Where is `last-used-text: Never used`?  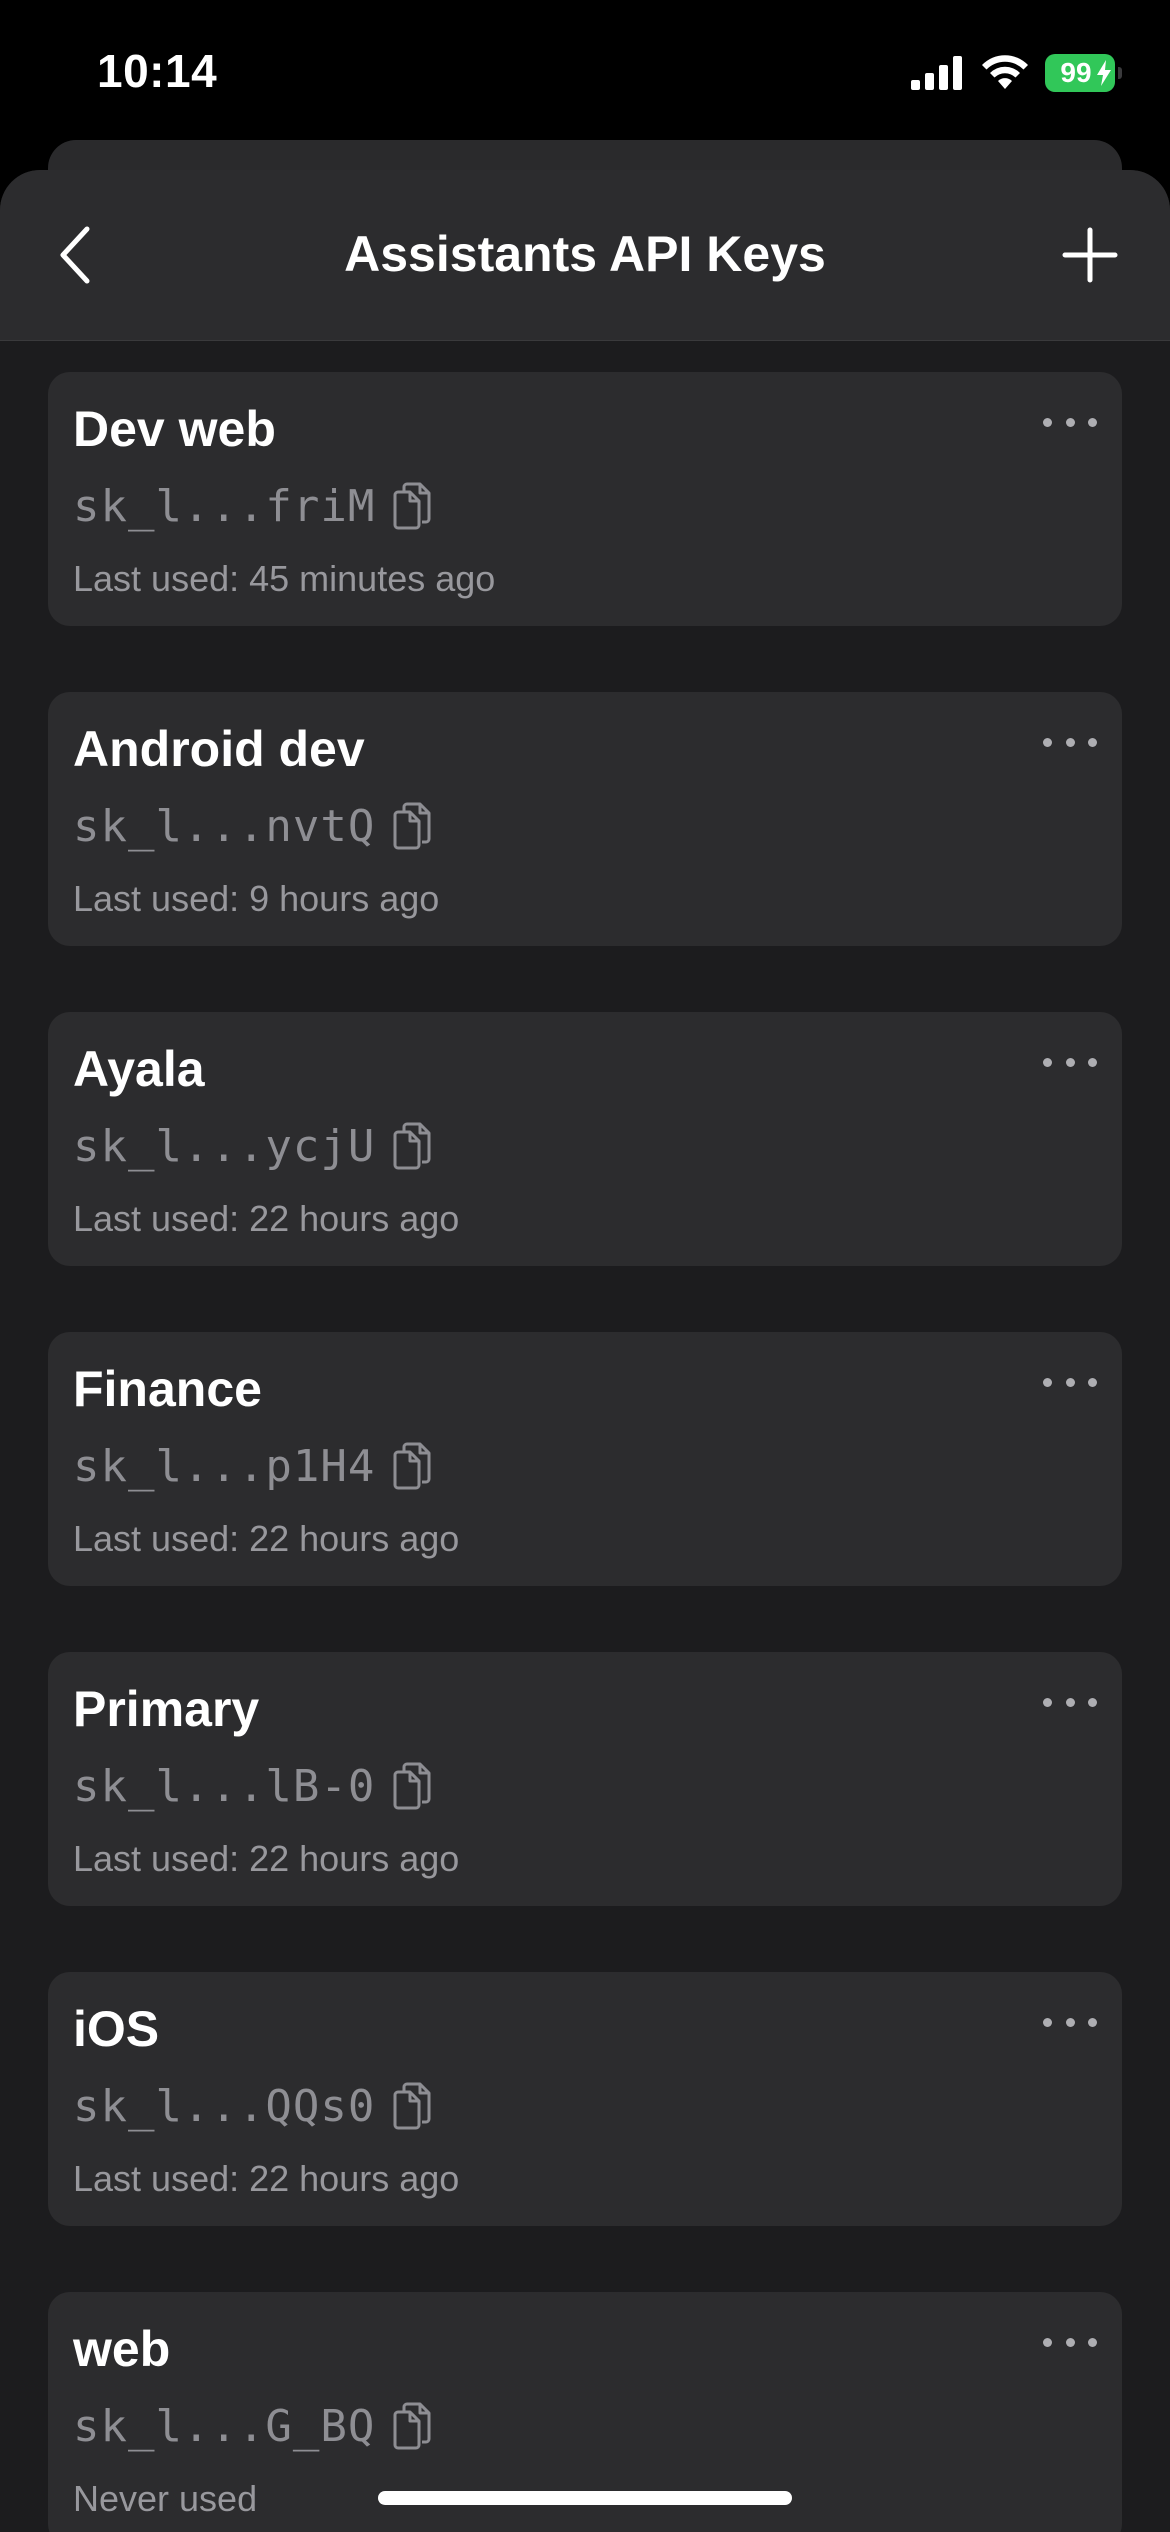 last-used-text: Never used is located at coordinates (165, 2498).